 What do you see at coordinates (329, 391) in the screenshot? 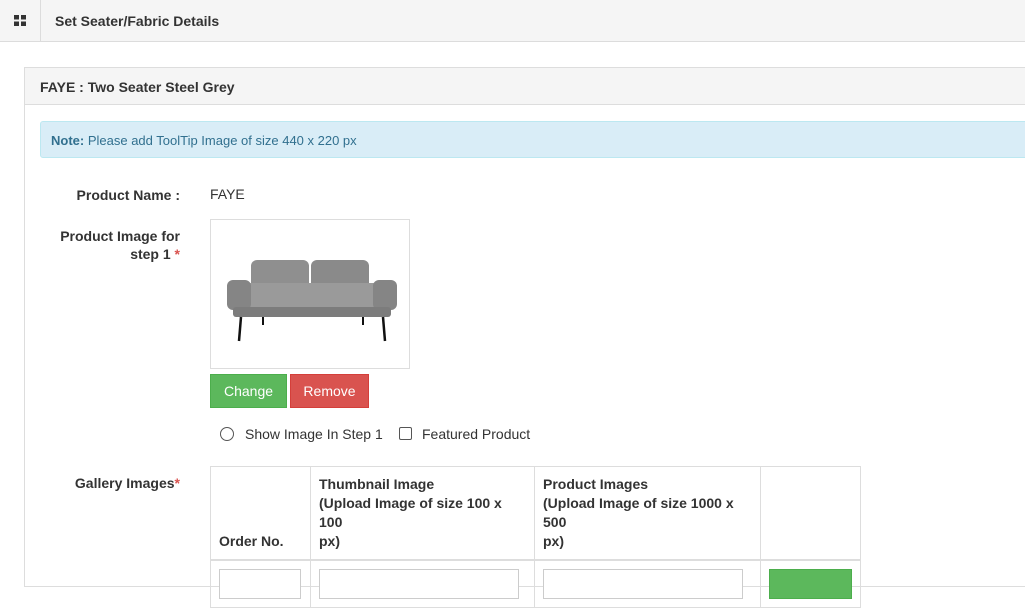
I see `remove-button: Remove` at bounding box center [329, 391].